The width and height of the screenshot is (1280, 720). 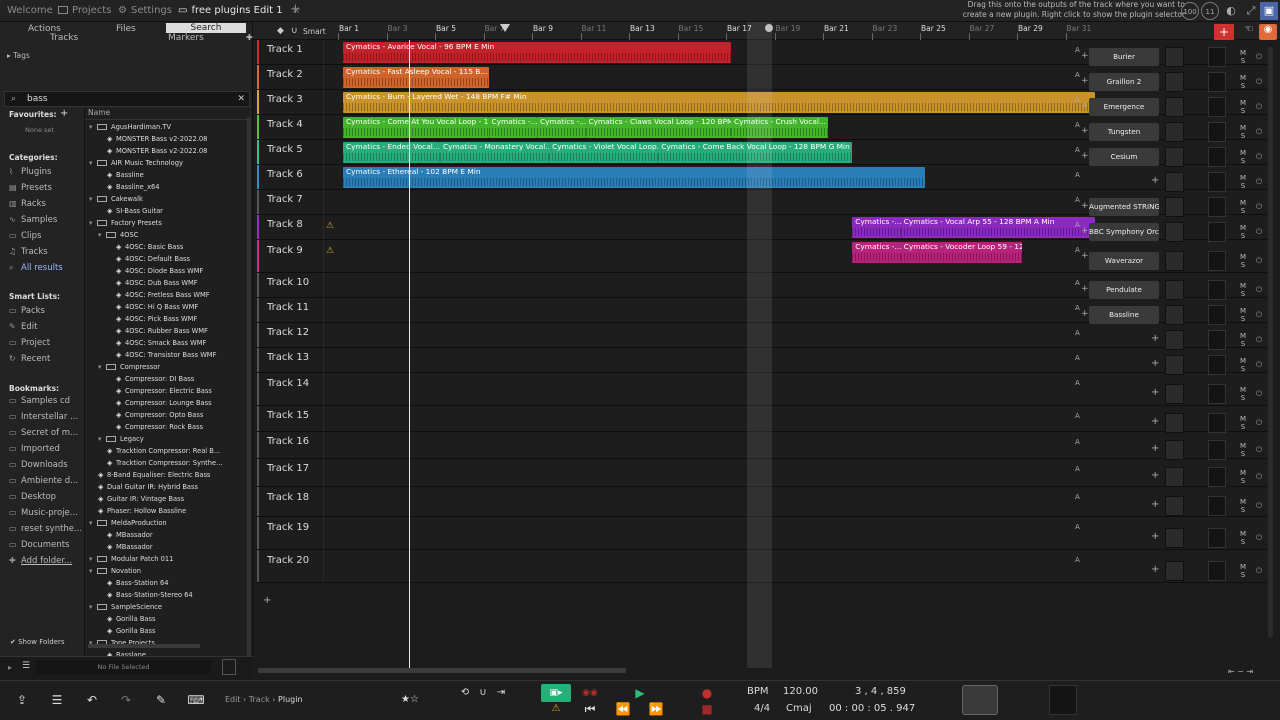 I want to click on bookmark-item: ▭ Samples cd, so click(x=39, y=401).